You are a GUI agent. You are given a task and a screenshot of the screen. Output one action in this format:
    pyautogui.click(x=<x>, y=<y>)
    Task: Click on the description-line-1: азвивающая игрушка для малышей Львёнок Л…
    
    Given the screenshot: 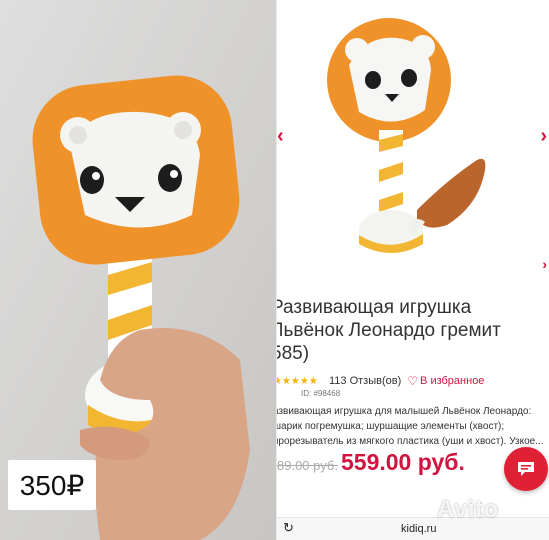 What is the action you would take?
    pyautogui.click(x=404, y=411)
    